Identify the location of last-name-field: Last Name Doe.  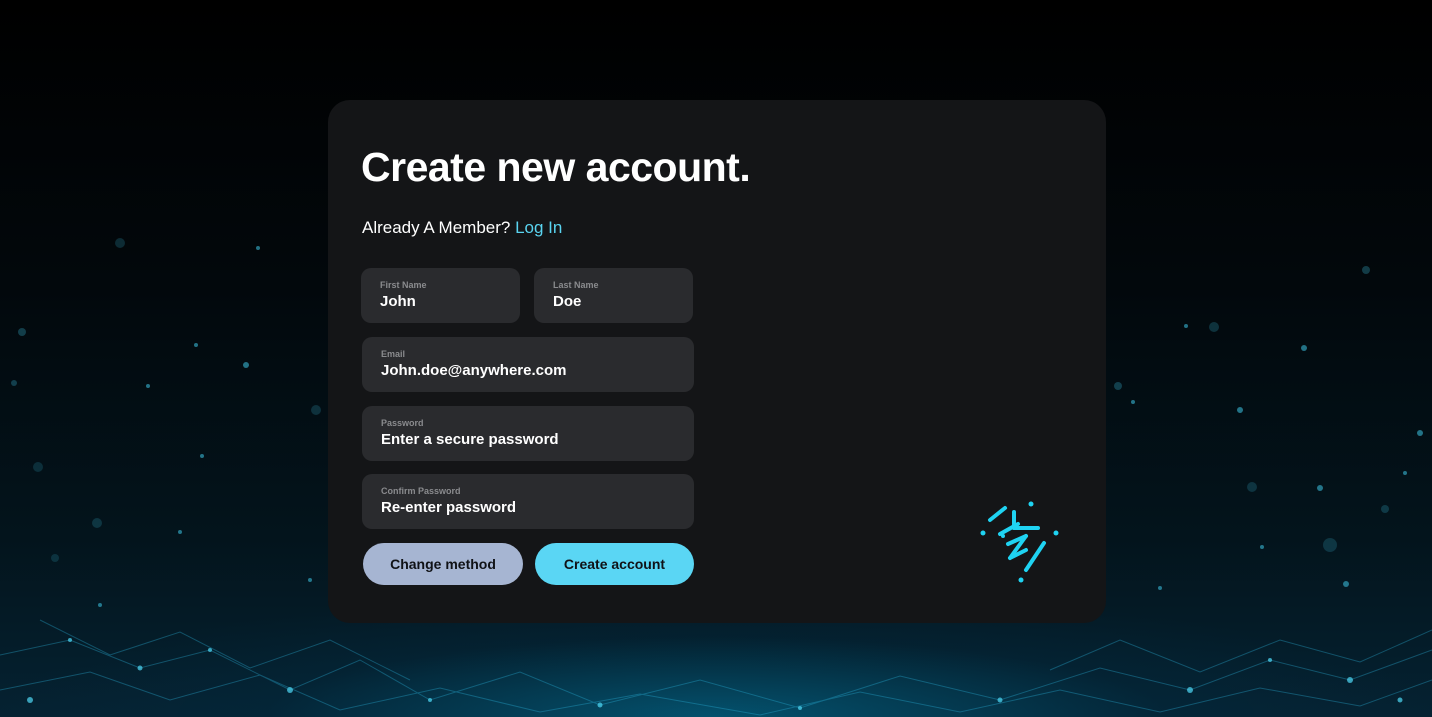
(613, 295).